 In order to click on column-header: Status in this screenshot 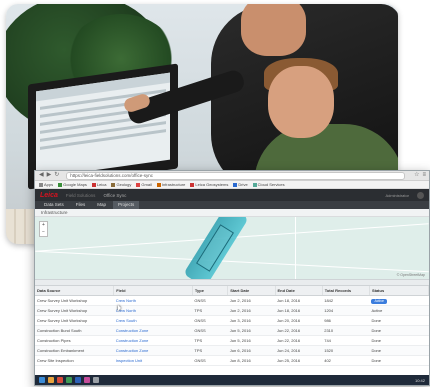, I will do `click(399, 291)`.